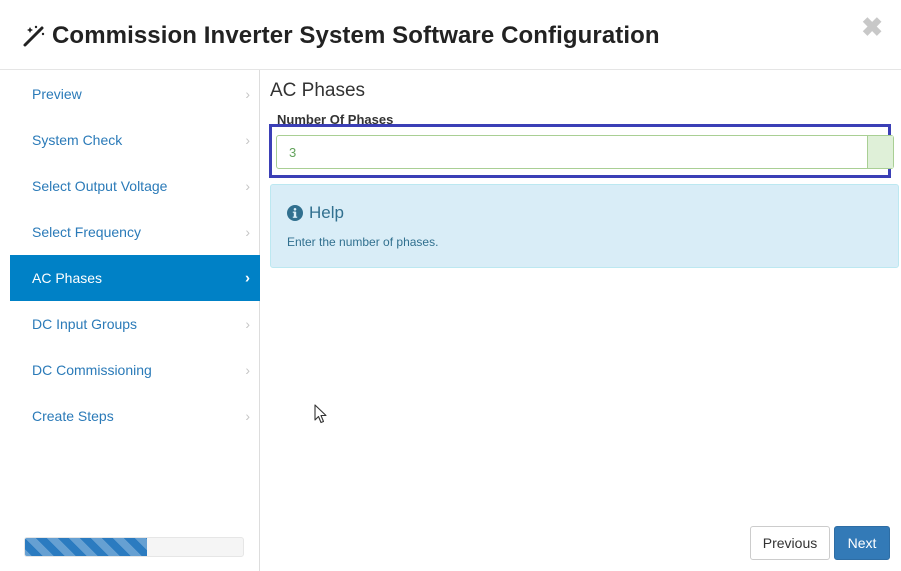 This screenshot has height=571, width=901. What do you see at coordinates (57, 94) in the screenshot?
I see `sidebar-item-label: Preview` at bounding box center [57, 94].